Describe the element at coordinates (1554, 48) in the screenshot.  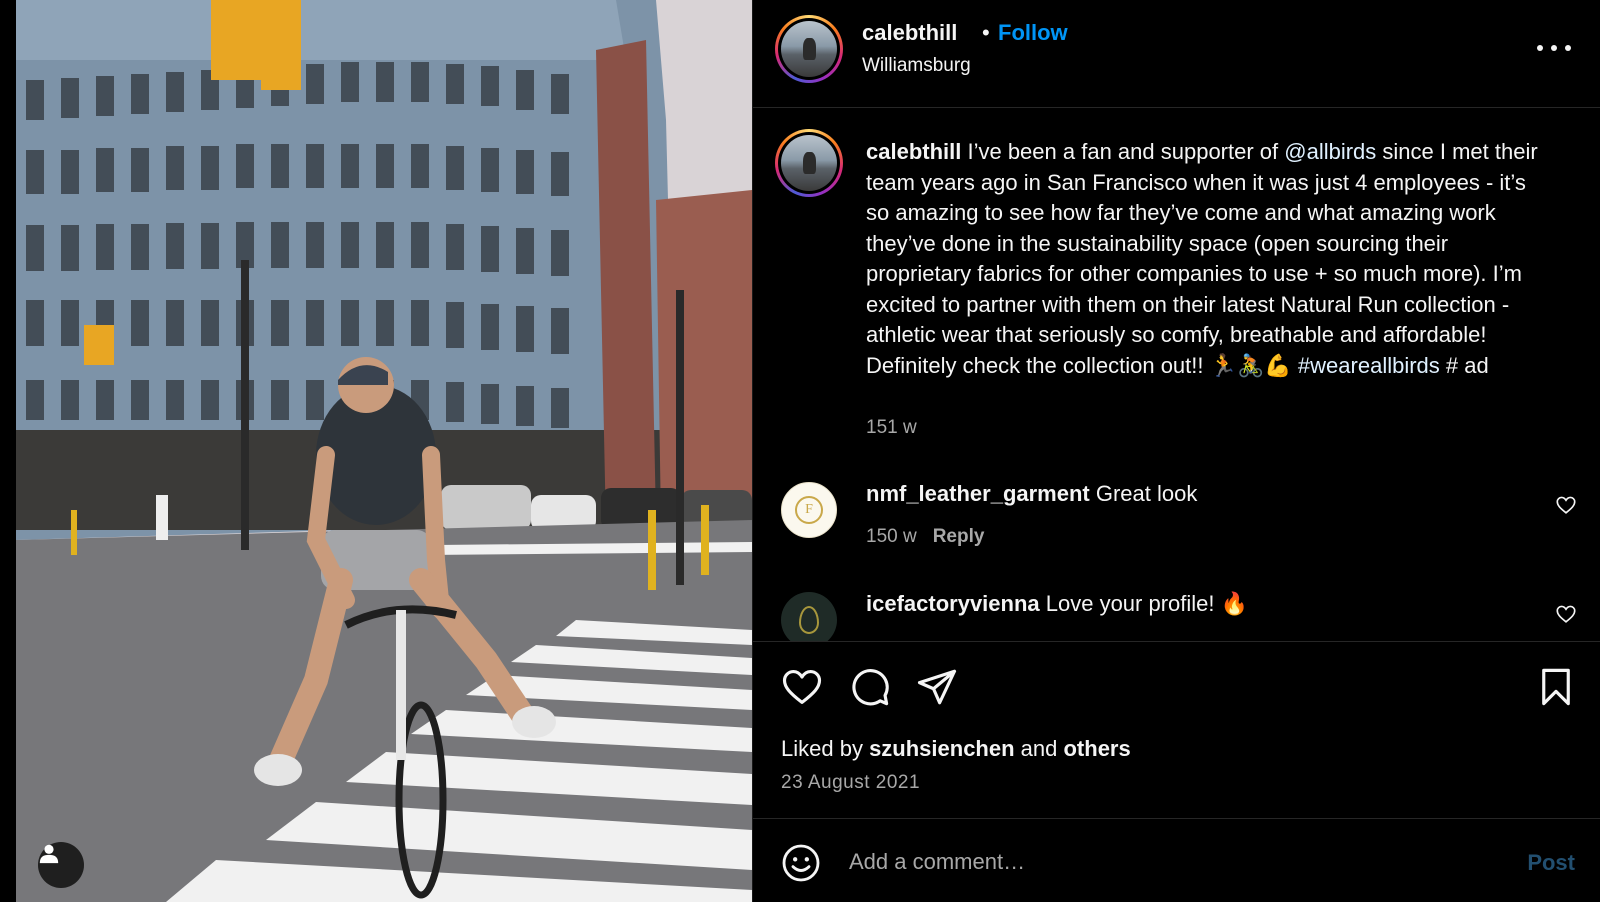
I see `more-options-button` at that location.